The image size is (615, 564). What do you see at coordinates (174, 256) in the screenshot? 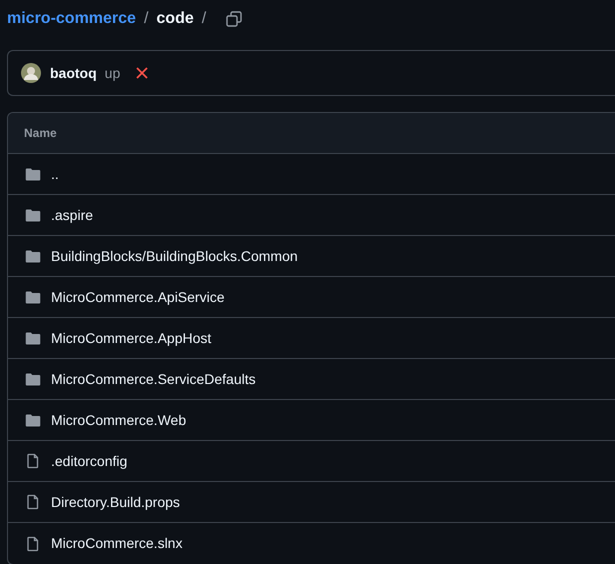
I see `file-link: BuildingBlocks/BuildingBlocks.Common` at bounding box center [174, 256].